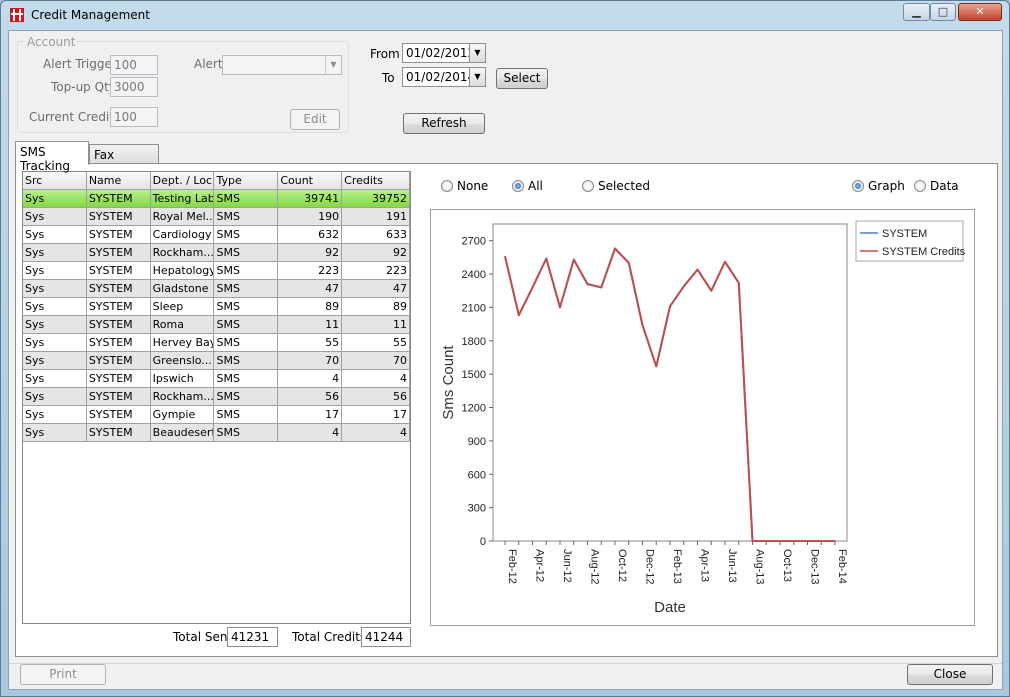 The image size is (1010, 697). What do you see at coordinates (376, 181) in the screenshot?
I see `column-header-credits: Credits` at bounding box center [376, 181].